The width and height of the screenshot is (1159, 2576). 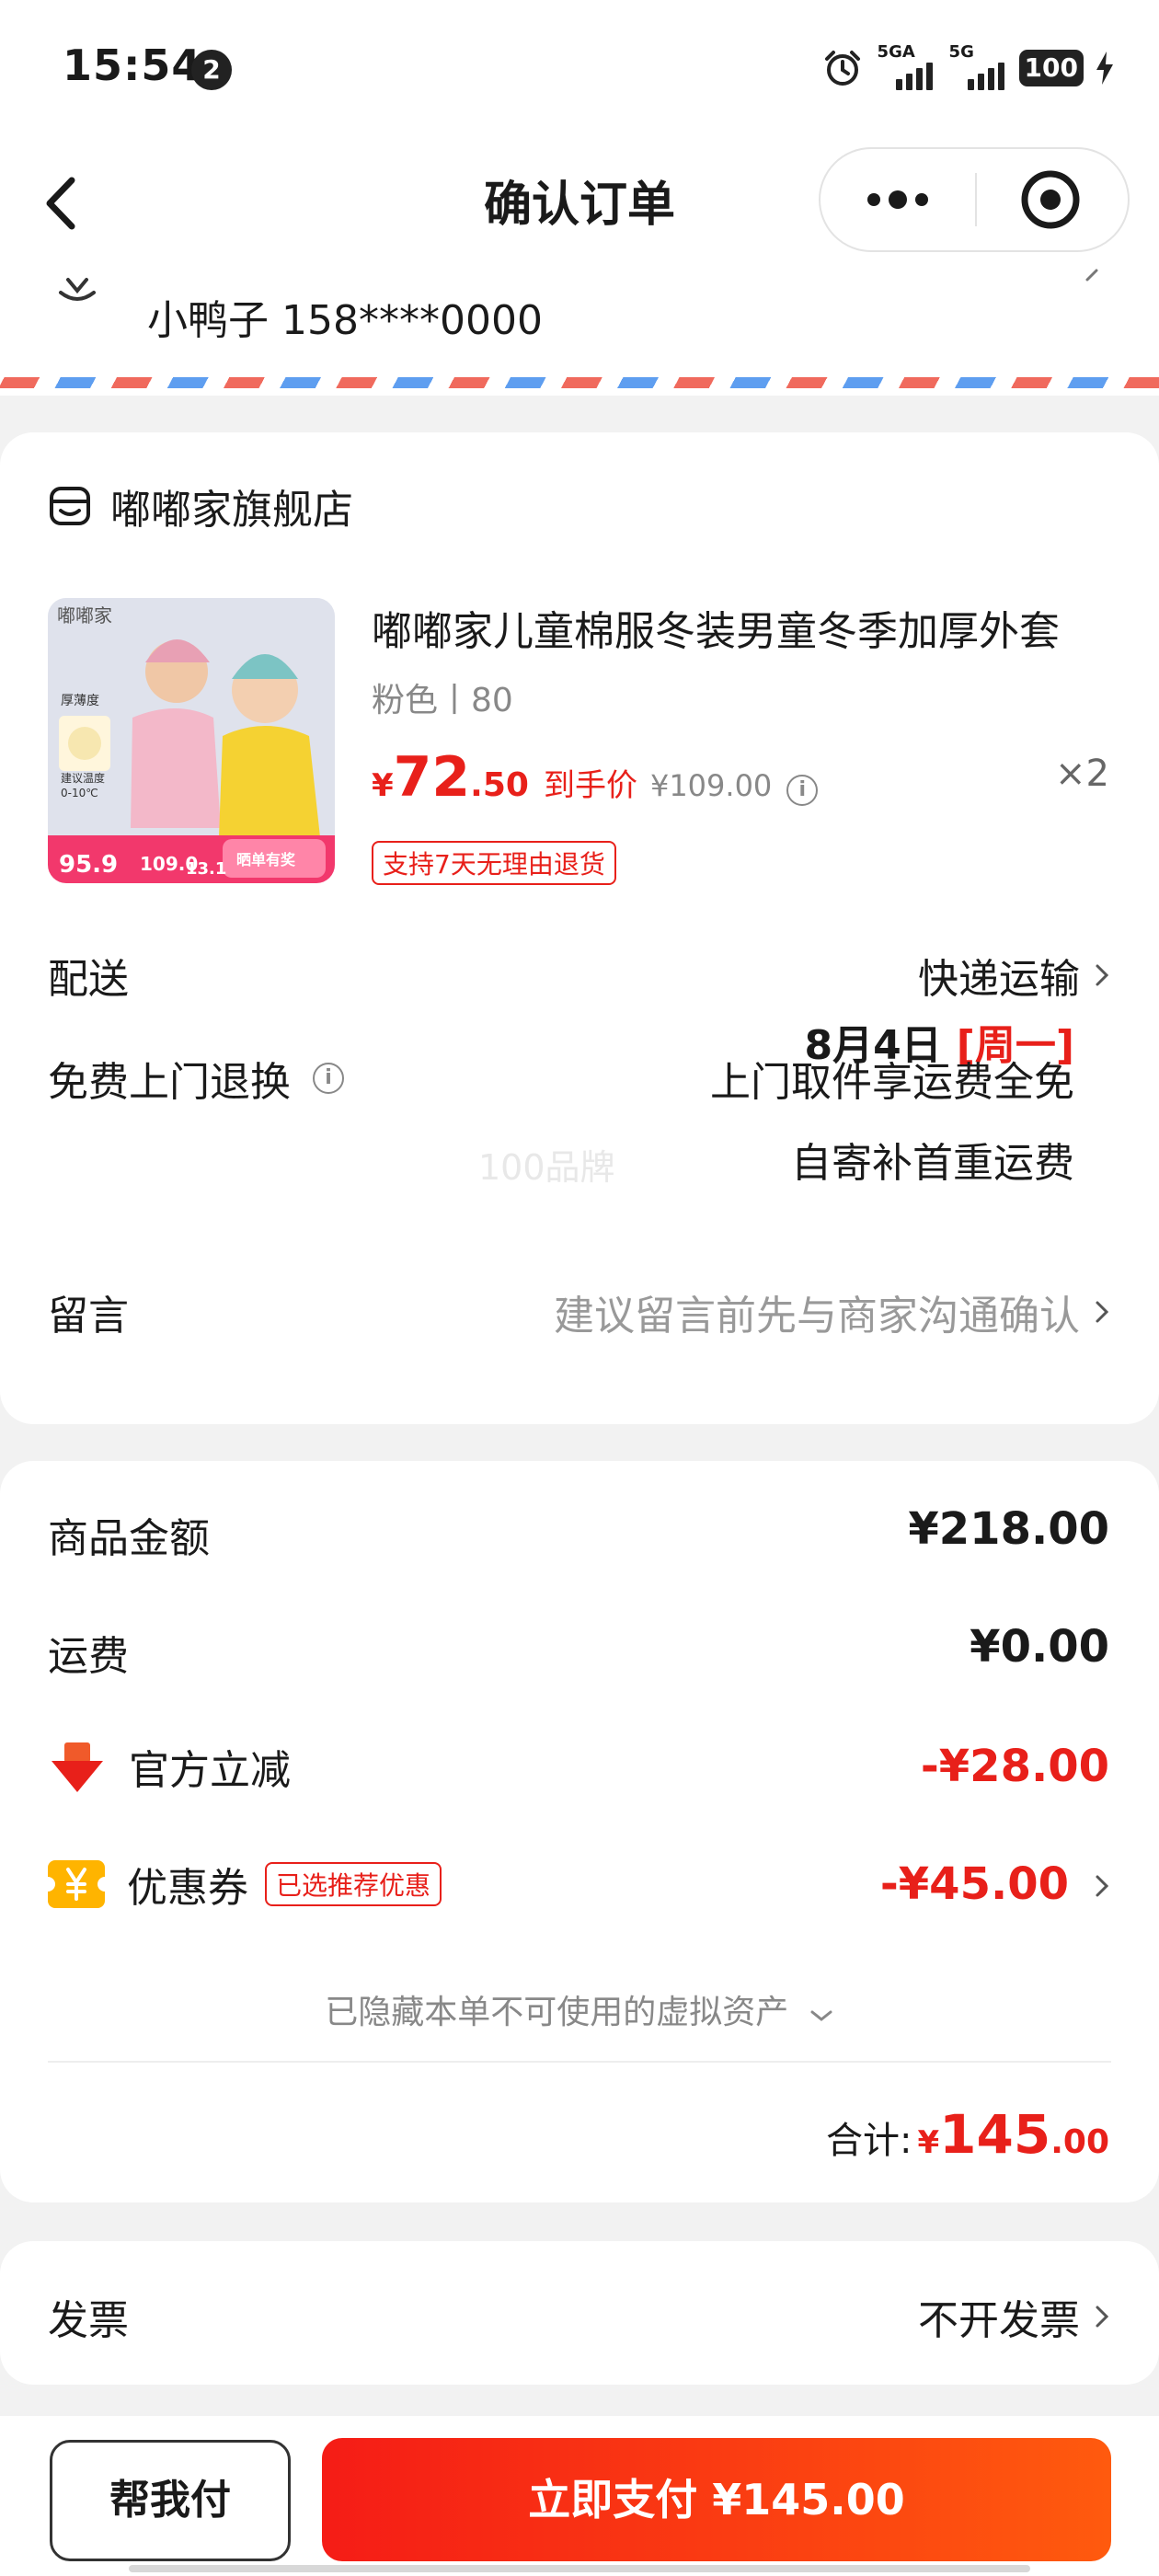 What do you see at coordinates (961, 52) in the screenshot?
I see `network-label-2: 5G` at bounding box center [961, 52].